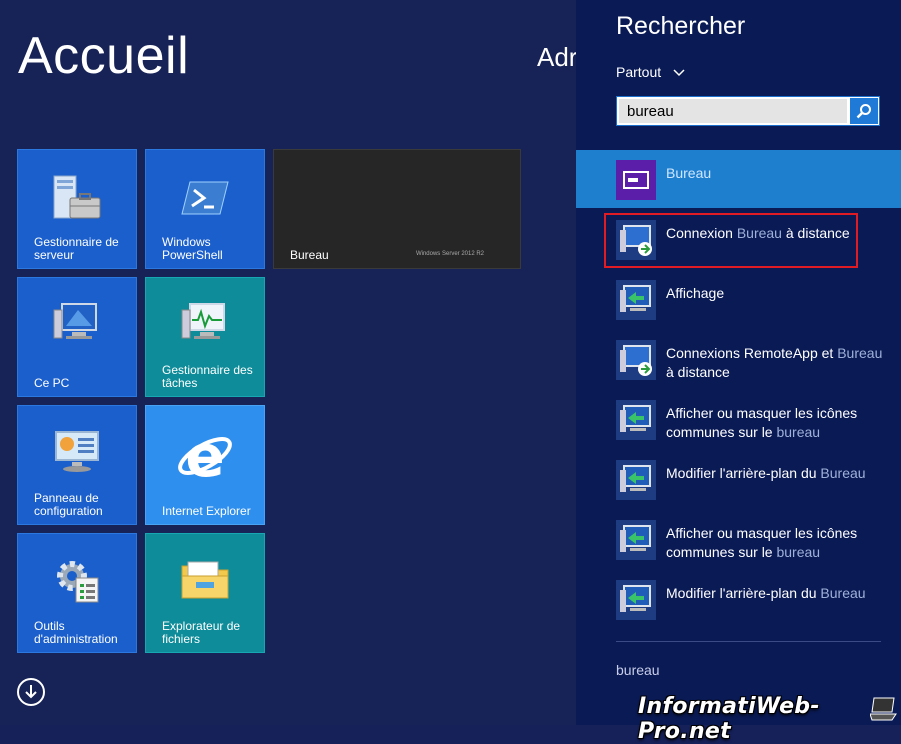  What do you see at coordinates (883, 709) in the screenshot?
I see `watermark-laptop-icon` at bounding box center [883, 709].